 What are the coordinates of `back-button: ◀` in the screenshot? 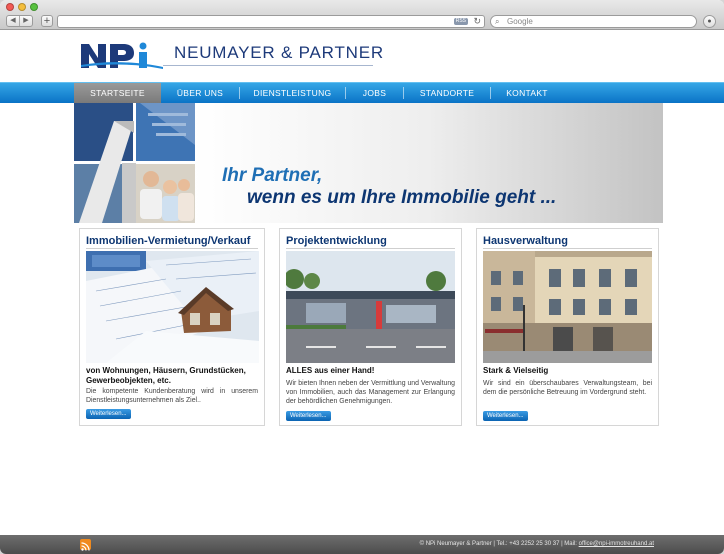 It's located at (13, 21).